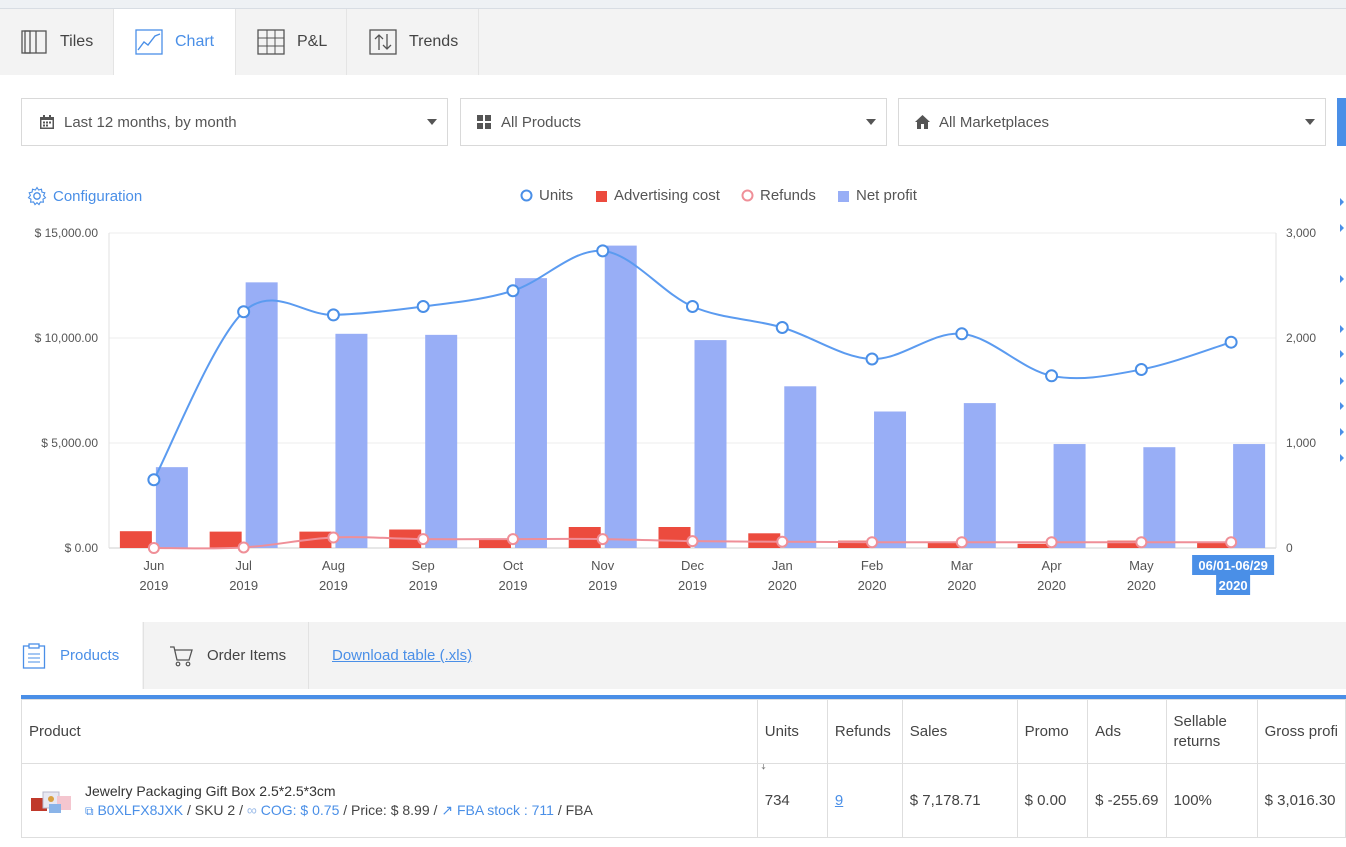  What do you see at coordinates (484, 122) in the screenshot?
I see `grid-squares-icon` at bounding box center [484, 122].